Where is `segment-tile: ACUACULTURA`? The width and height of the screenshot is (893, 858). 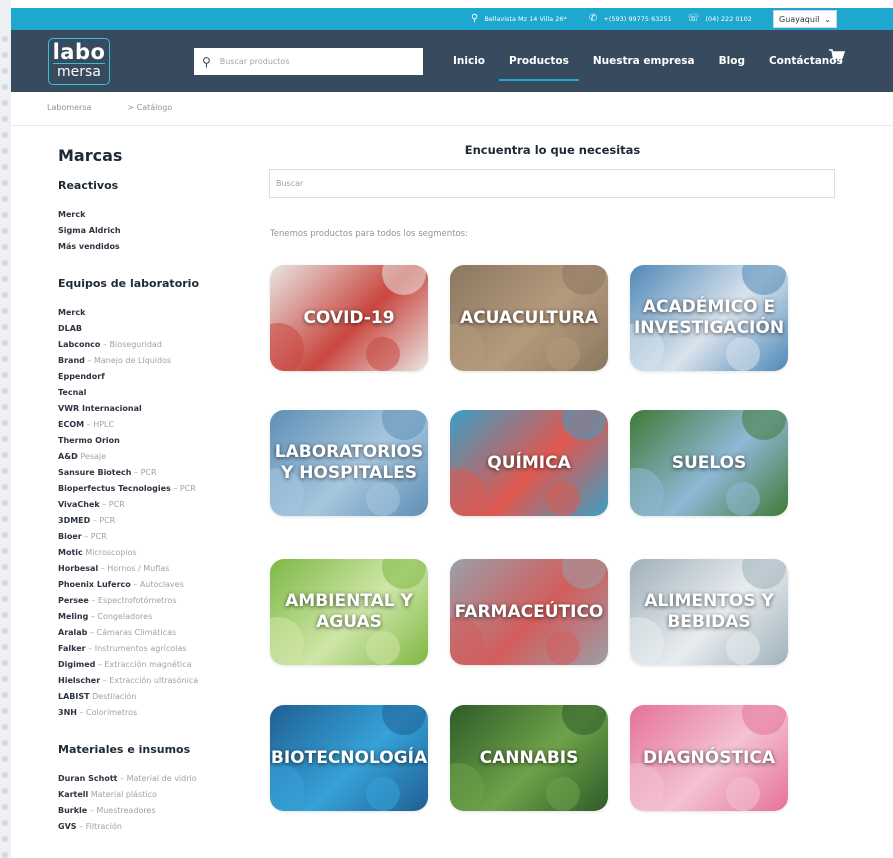
segment-tile: ACUACULTURA is located at coordinates (529, 318).